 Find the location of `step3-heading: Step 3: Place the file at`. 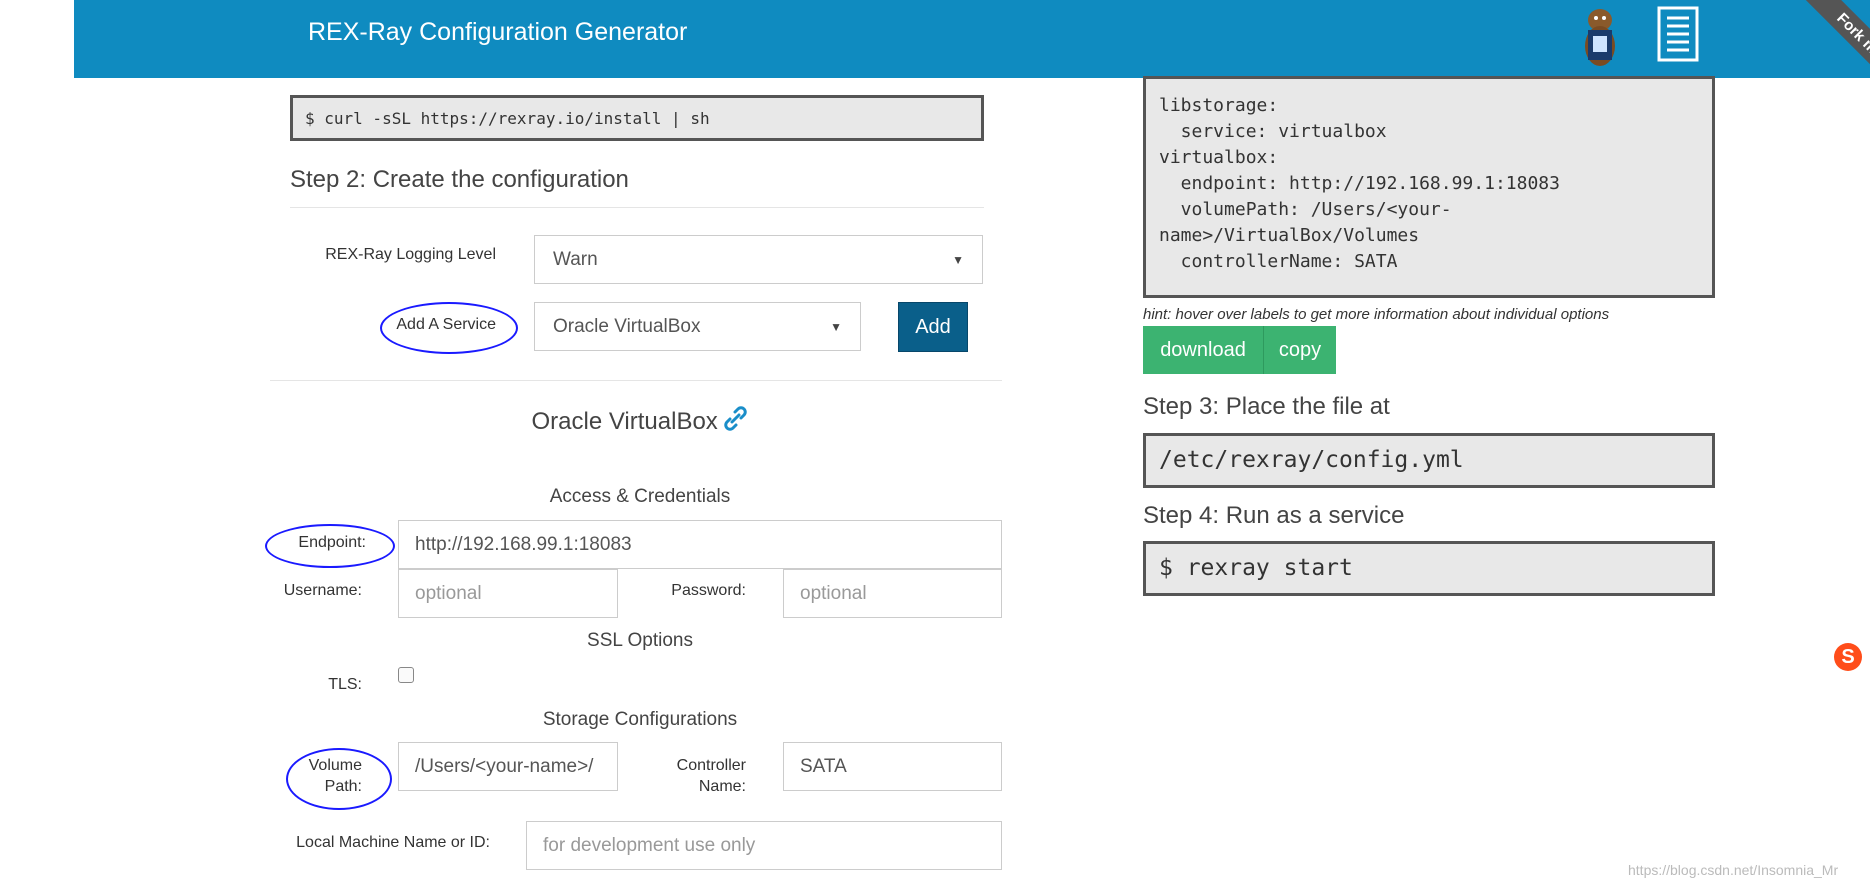

step3-heading: Step 3: Place the file at is located at coordinates (1266, 406).